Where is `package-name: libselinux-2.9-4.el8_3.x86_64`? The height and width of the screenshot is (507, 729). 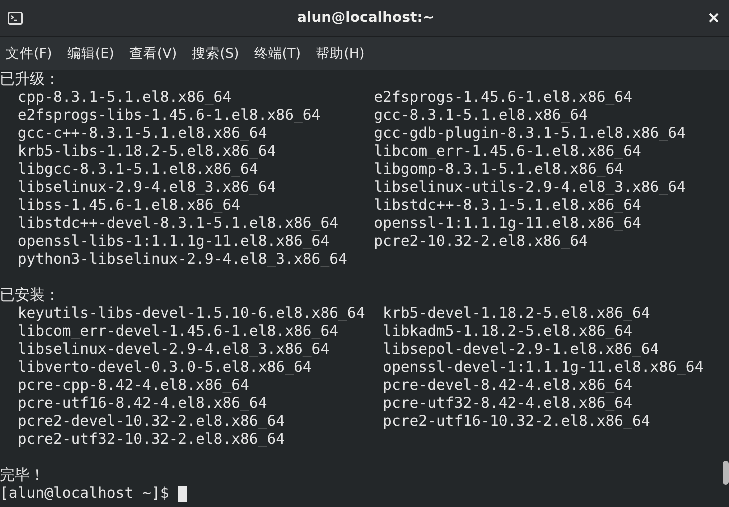
package-name: libselinux-2.9-4.el8_3.x86_64 is located at coordinates (148, 188).